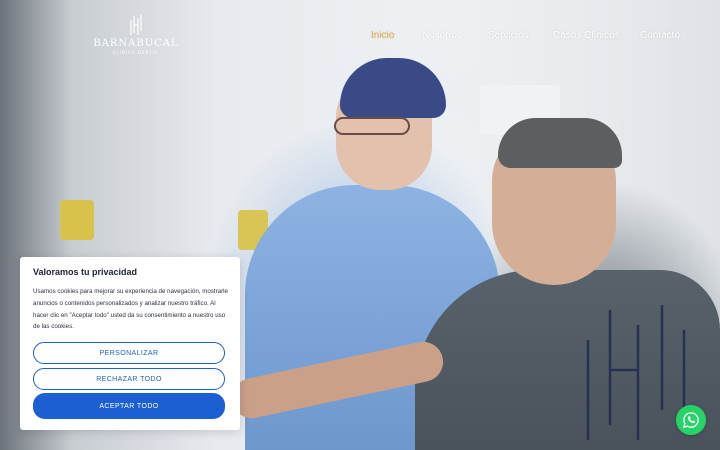 This screenshot has height=450, width=720. I want to click on patient-hair, so click(560, 143).